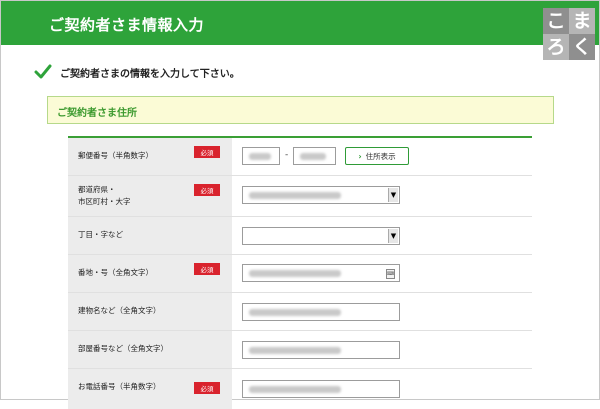 The width and height of the screenshot is (600, 409). What do you see at coordinates (100, 234) in the screenshot?
I see `chome-label: 丁目・字など` at bounding box center [100, 234].